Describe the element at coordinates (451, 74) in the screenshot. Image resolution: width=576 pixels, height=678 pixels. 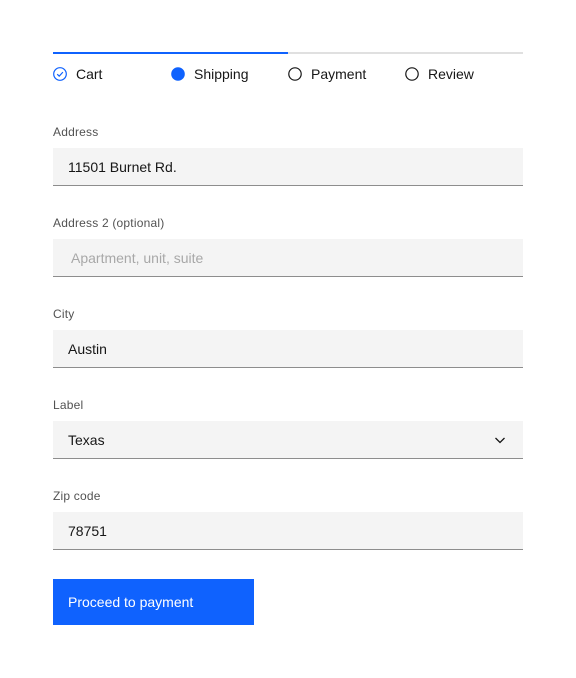
I see `step-label: Review` at that location.